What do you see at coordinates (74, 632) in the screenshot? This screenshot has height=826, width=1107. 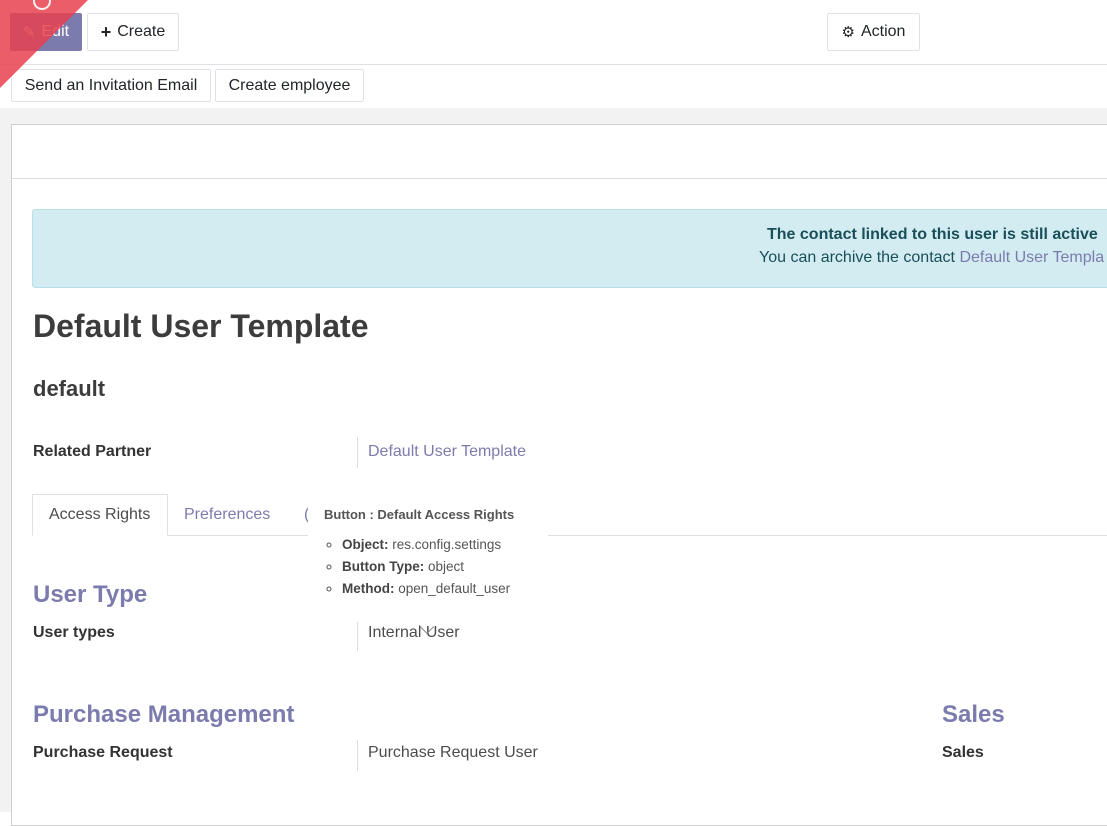 I see `user-types-label: User types` at bounding box center [74, 632].